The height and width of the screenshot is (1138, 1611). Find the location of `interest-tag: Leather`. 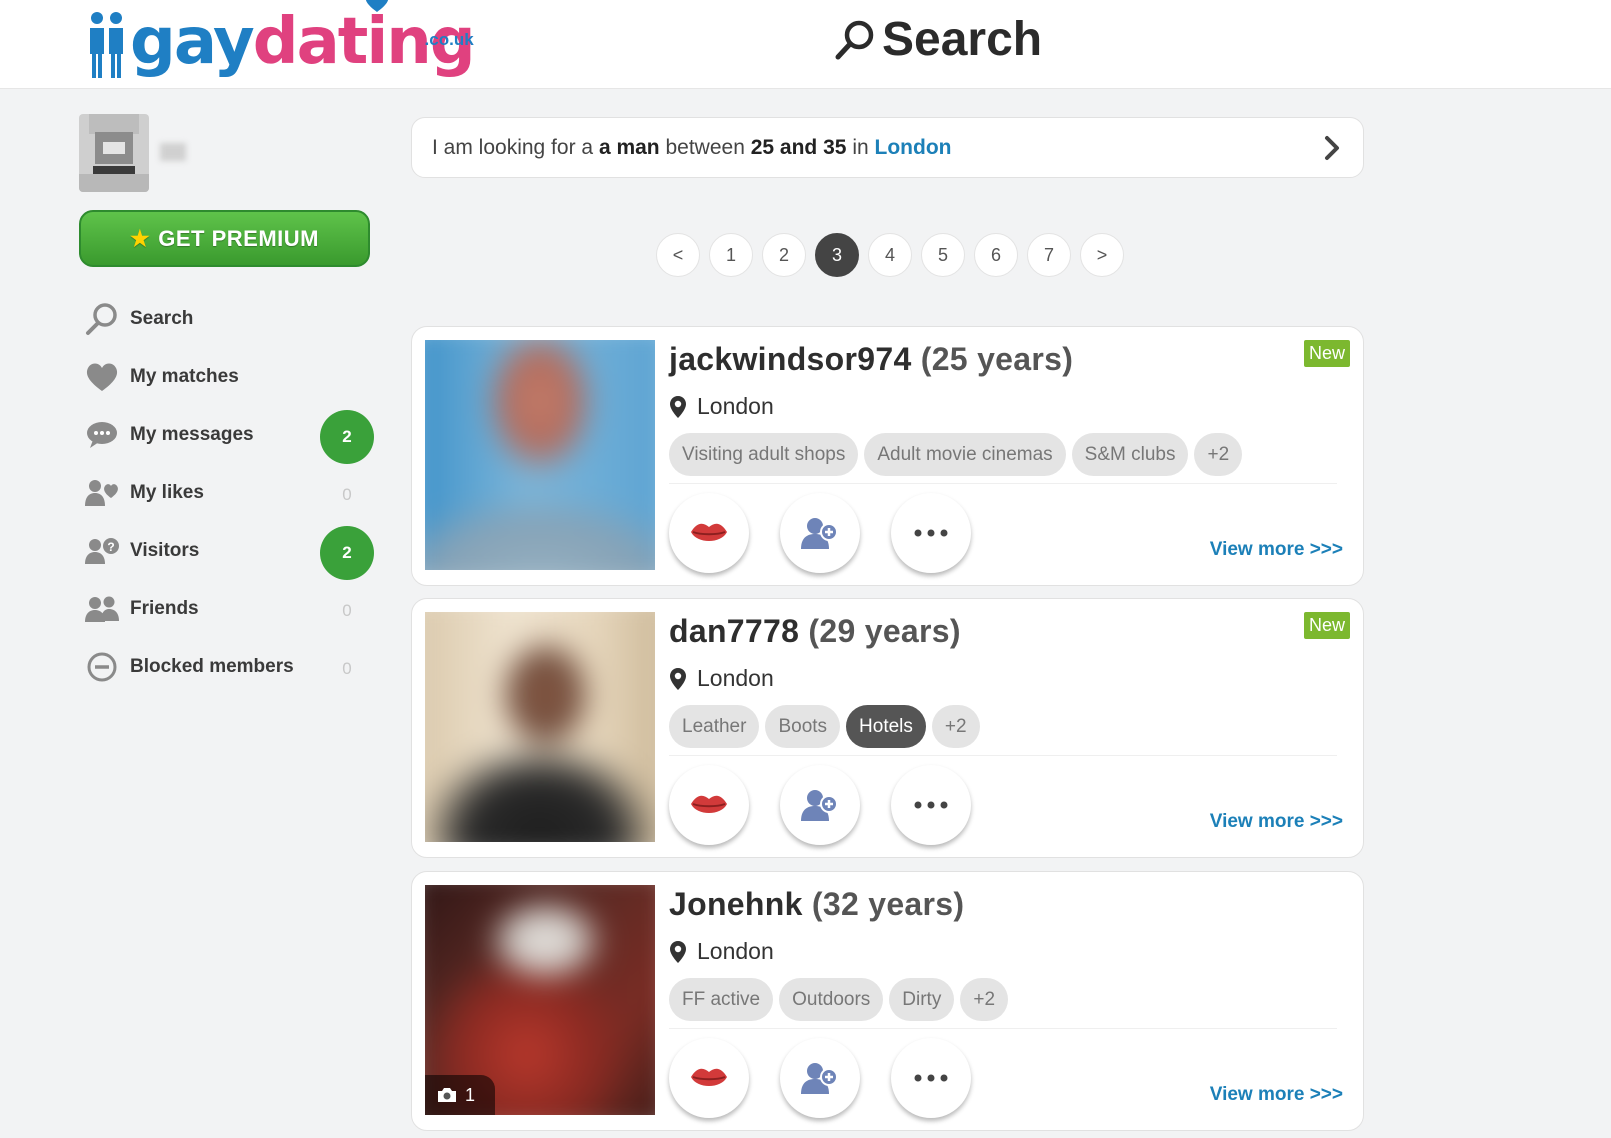

interest-tag: Leather is located at coordinates (714, 726).